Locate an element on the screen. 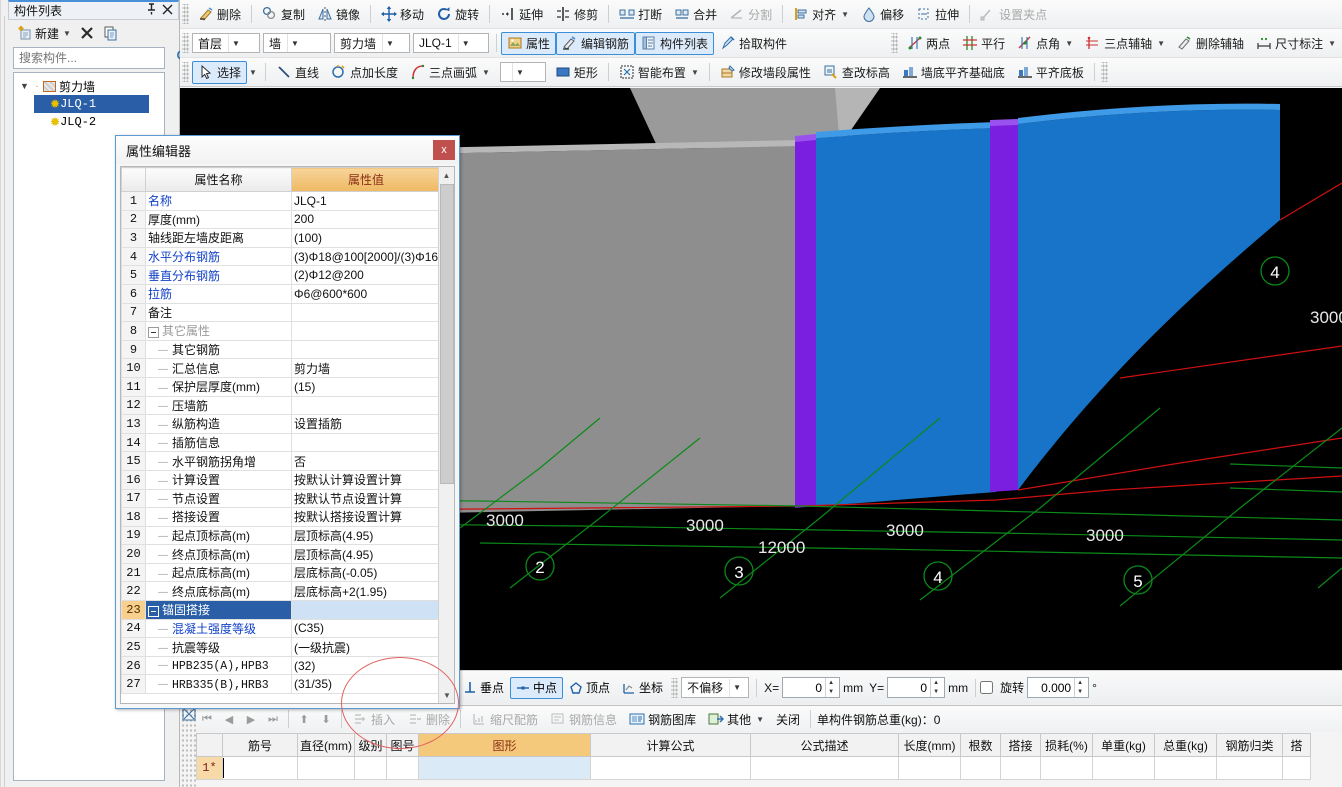 This screenshot has width=1342, height=787. align-button: 对齐 ▼ is located at coordinates (821, 14).